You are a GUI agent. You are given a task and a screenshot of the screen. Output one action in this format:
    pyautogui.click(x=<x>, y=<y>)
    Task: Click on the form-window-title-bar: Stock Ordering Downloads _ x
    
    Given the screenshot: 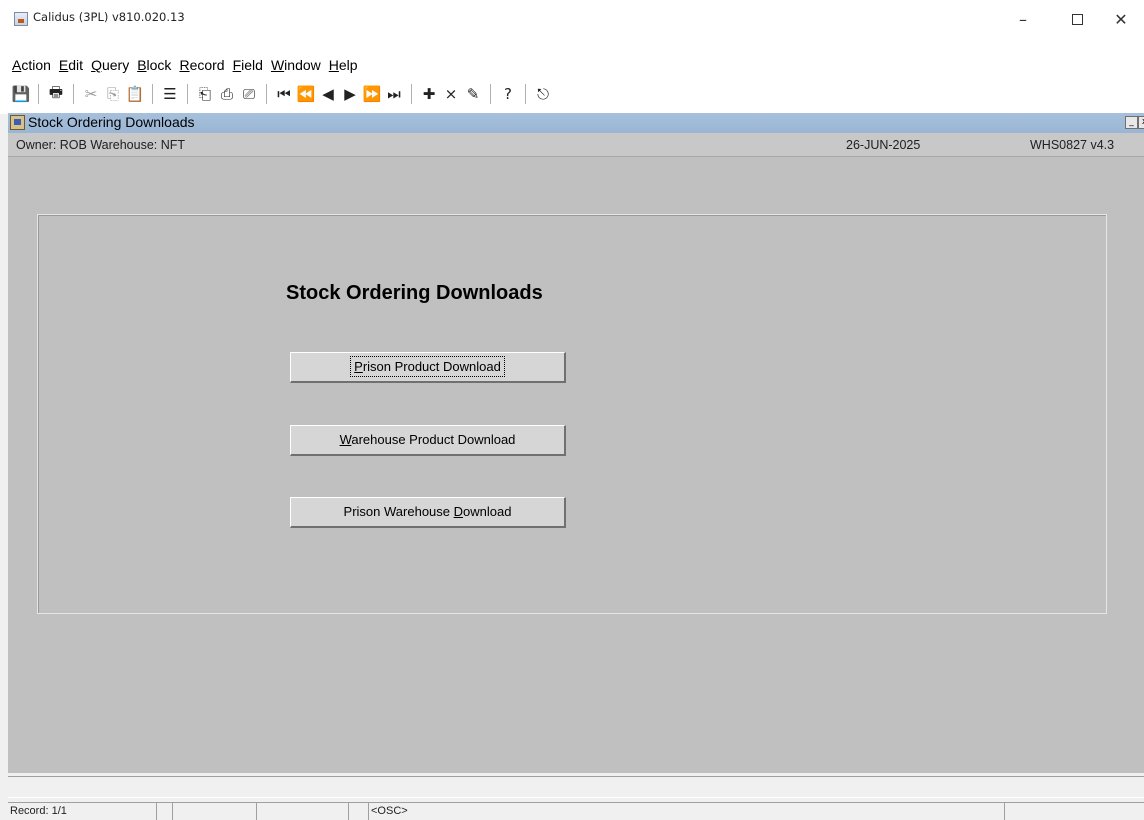 What is the action you would take?
    pyautogui.click(x=576, y=123)
    